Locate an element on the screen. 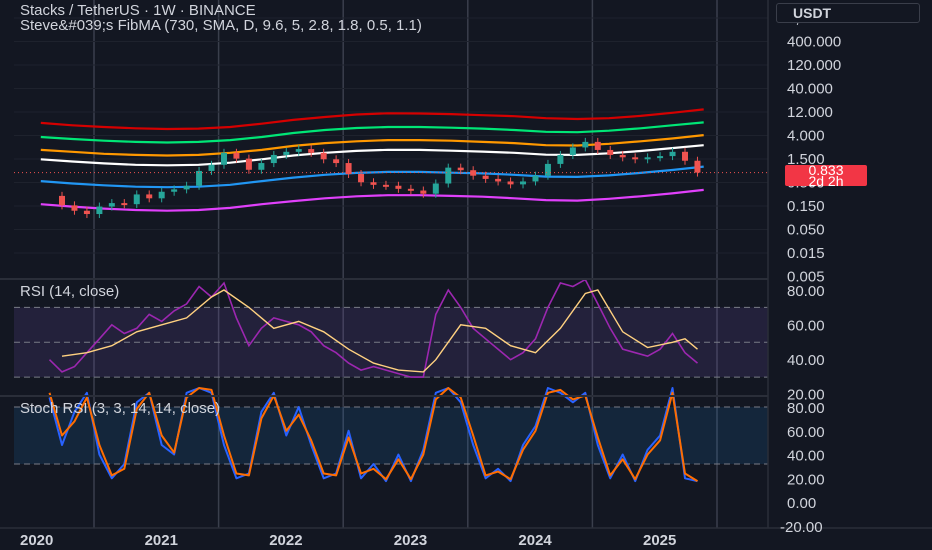  stoch-rsi-title: Stoch RSI (3, 3, 14, 14, close) is located at coordinates (120, 408).